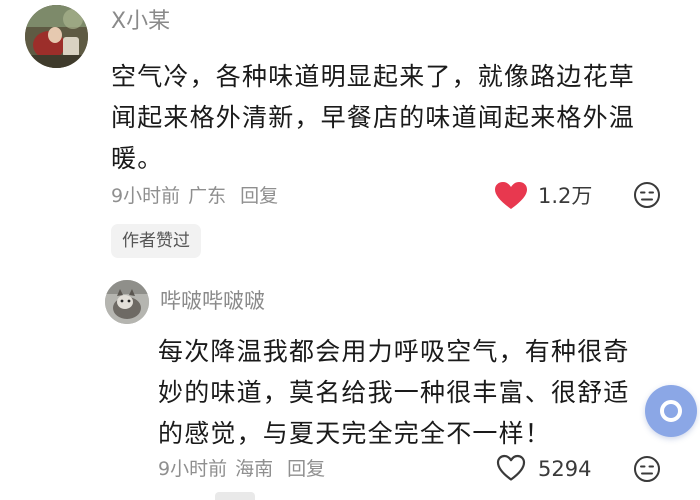  I want to click on comment-location: 海南, so click(254, 469).